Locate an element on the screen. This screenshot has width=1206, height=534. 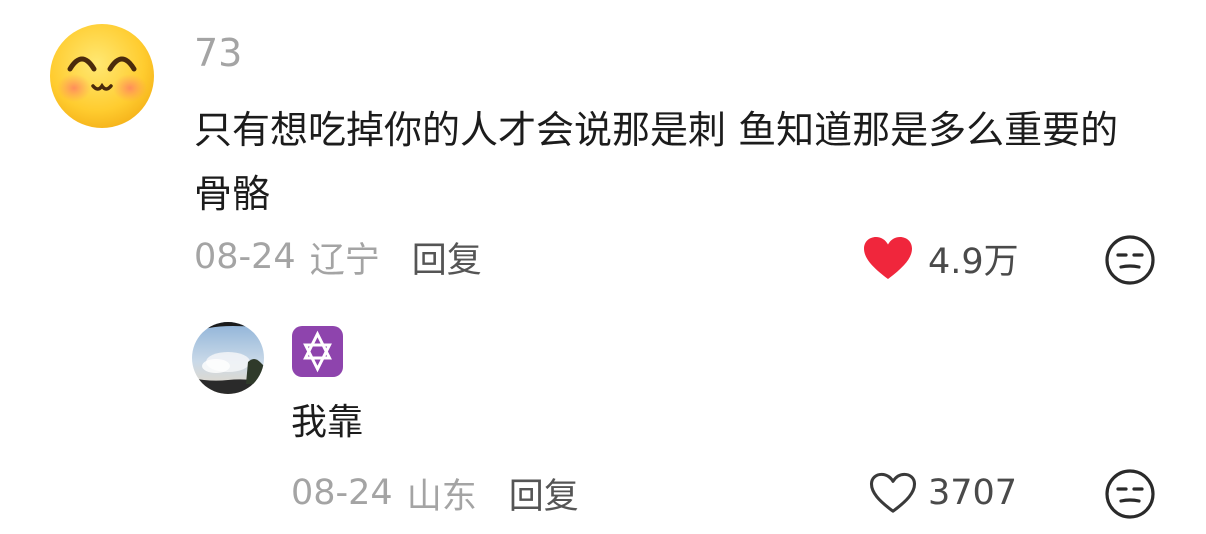
reply-location: 山东 is located at coordinates (441, 496).